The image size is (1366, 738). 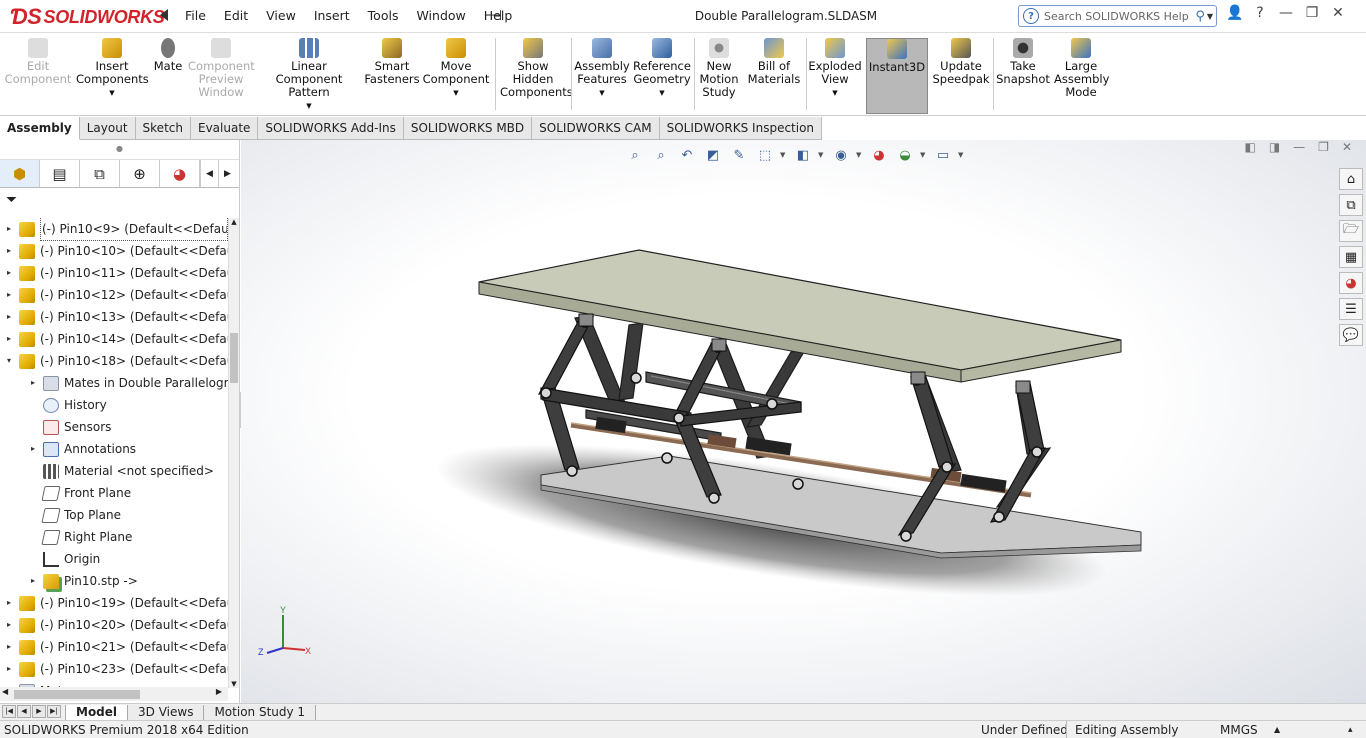 I want to click on menu-view: View, so click(x=281, y=16).